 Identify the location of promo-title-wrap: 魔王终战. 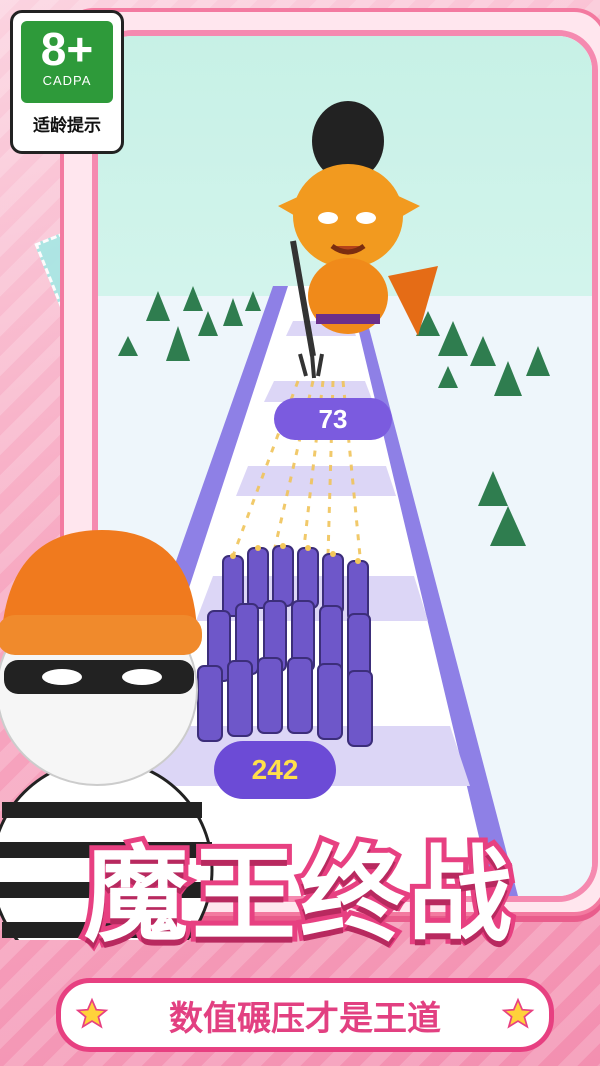
(300, 895).